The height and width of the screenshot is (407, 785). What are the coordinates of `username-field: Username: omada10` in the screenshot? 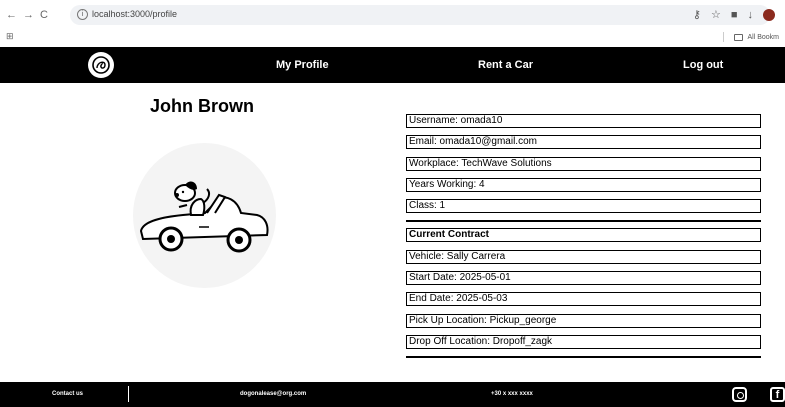 It's located at (583, 121).